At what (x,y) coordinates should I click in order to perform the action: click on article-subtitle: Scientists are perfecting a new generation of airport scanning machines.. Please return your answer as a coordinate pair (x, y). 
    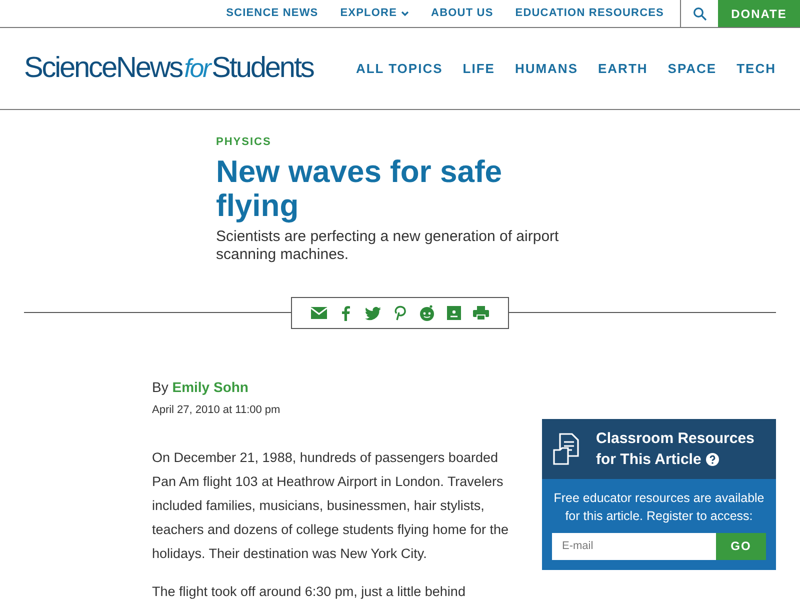
    Looking at the image, I should click on (388, 246).